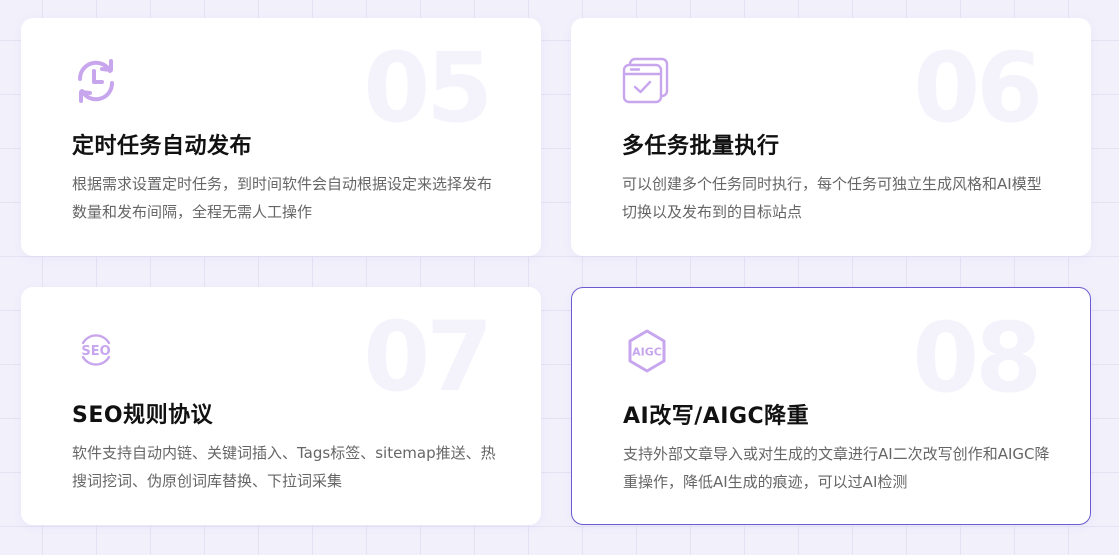  What do you see at coordinates (428, 88) in the screenshot?
I see `feature-number: 05` at bounding box center [428, 88].